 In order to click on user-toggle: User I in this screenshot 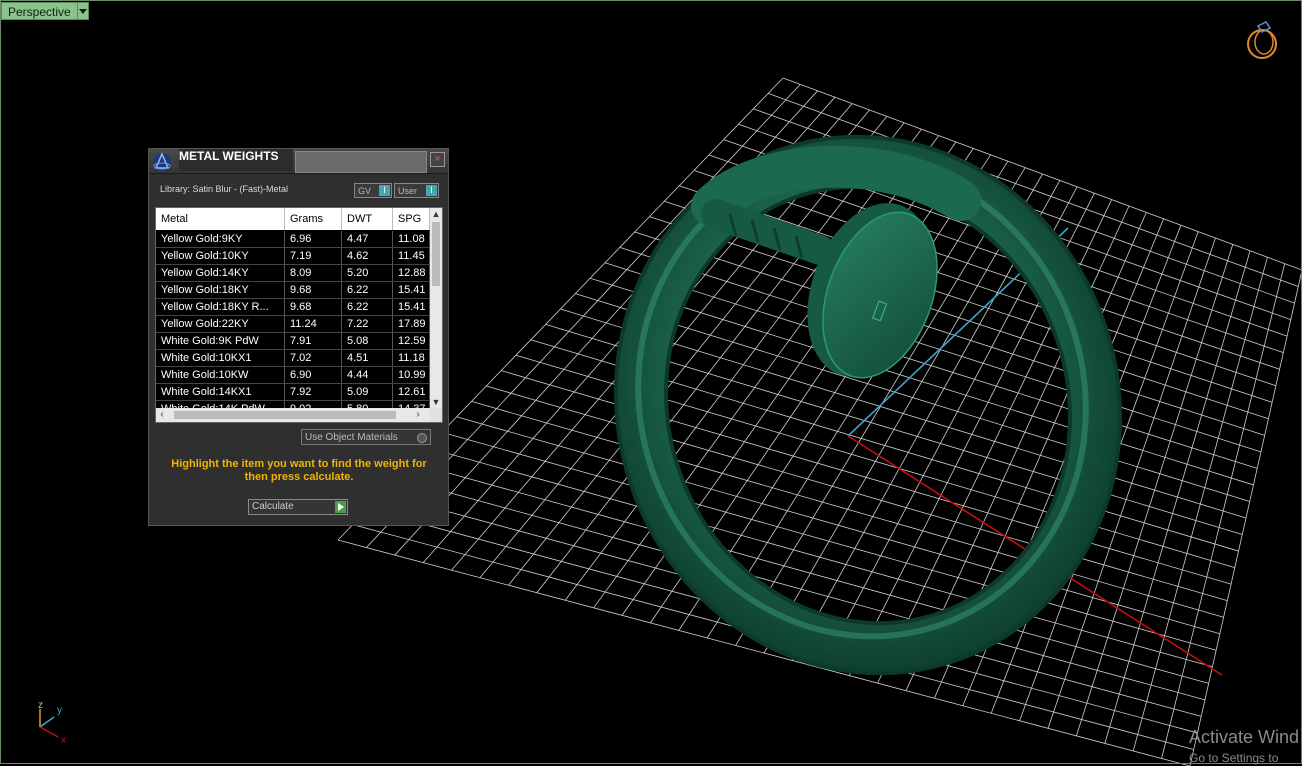, I will do `click(416, 190)`.